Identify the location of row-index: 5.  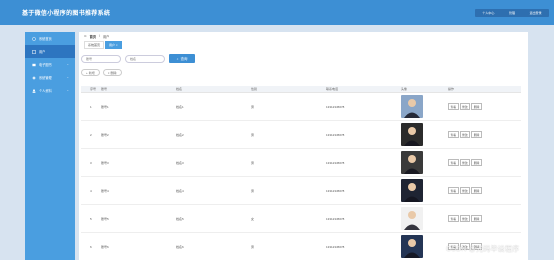
(91, 218).